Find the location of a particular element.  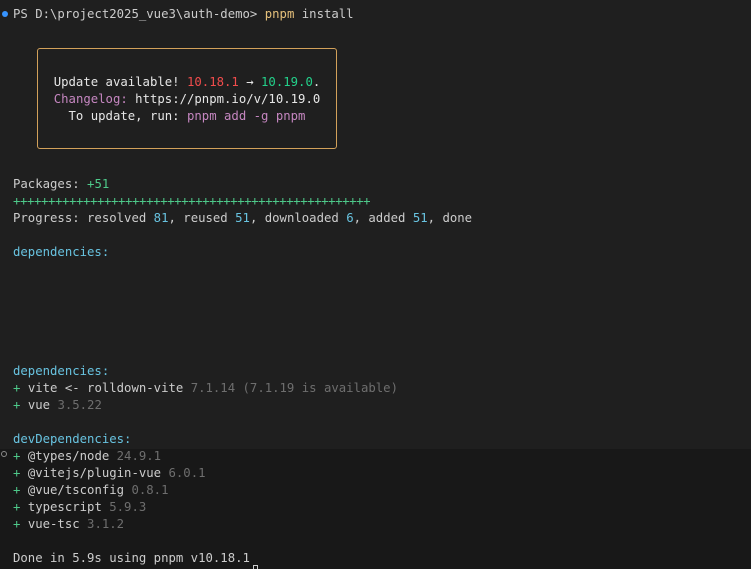

list-item: + vue-tsc 3.1.2 is located at coordinates (68, 524).